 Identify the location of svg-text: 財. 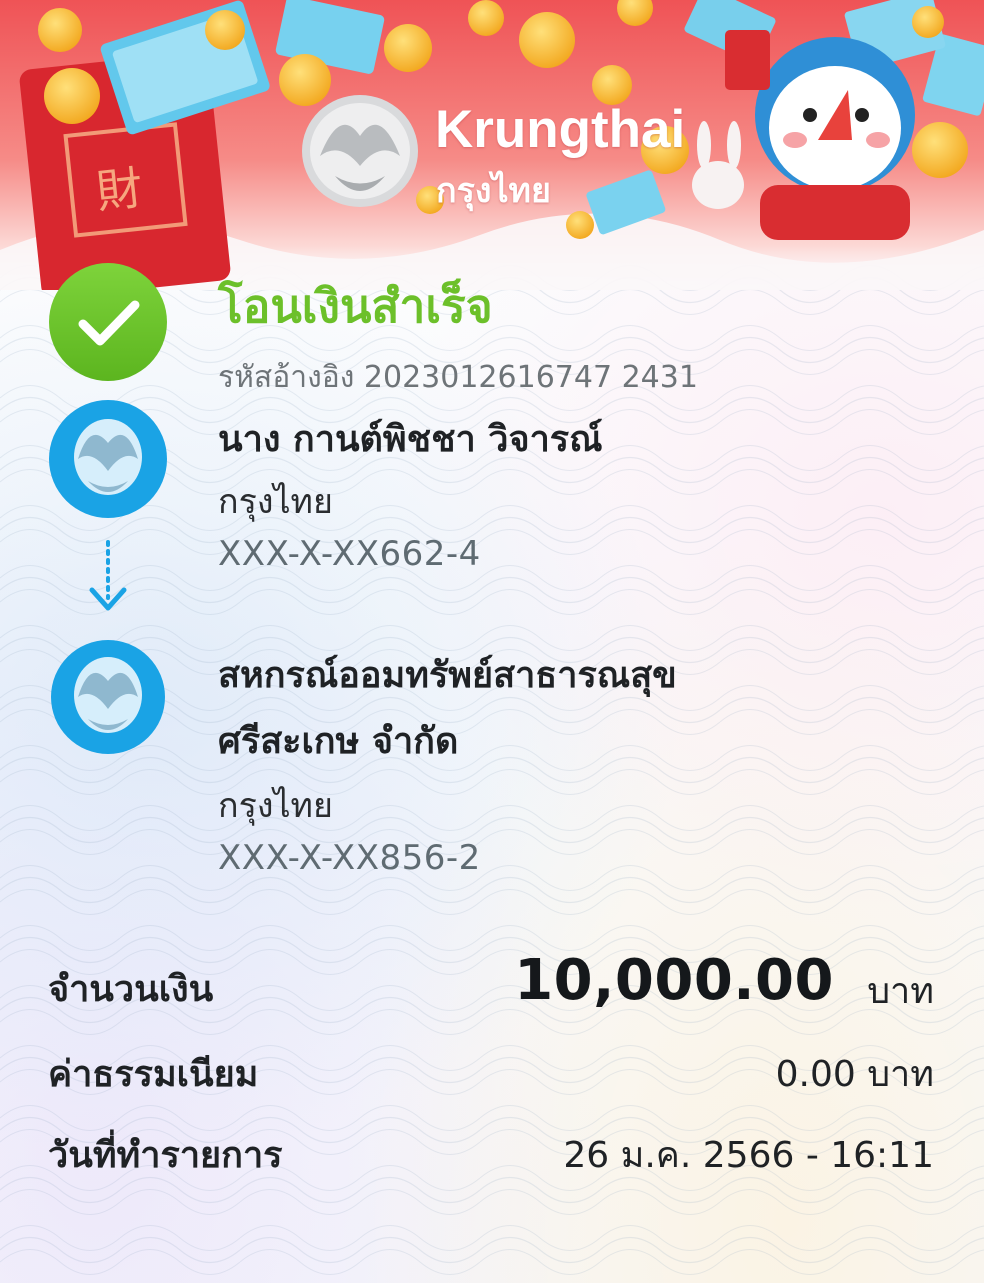
(119, 189).